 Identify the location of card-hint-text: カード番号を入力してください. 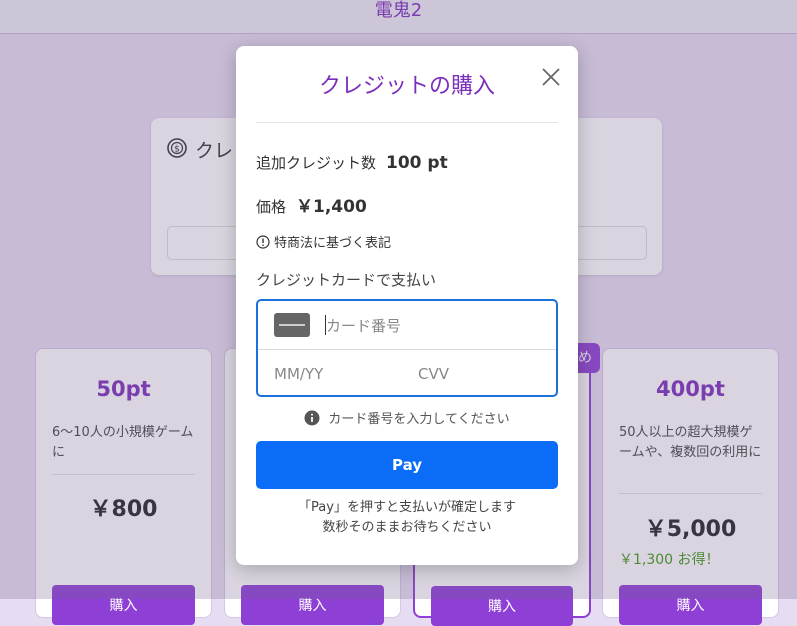
(419, 419).